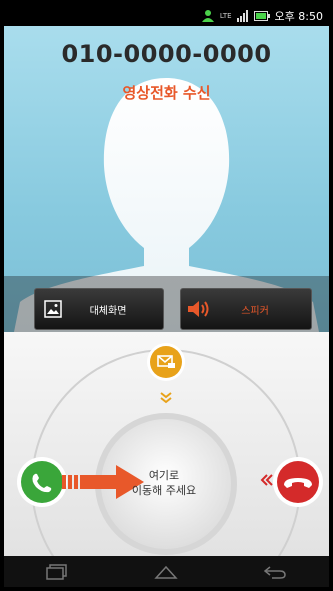 The width and height of the screenshot is (333, 591). Describe the element at coordinates (242, 16) in the screenshot. I see `signal-bars-icon` at that location.